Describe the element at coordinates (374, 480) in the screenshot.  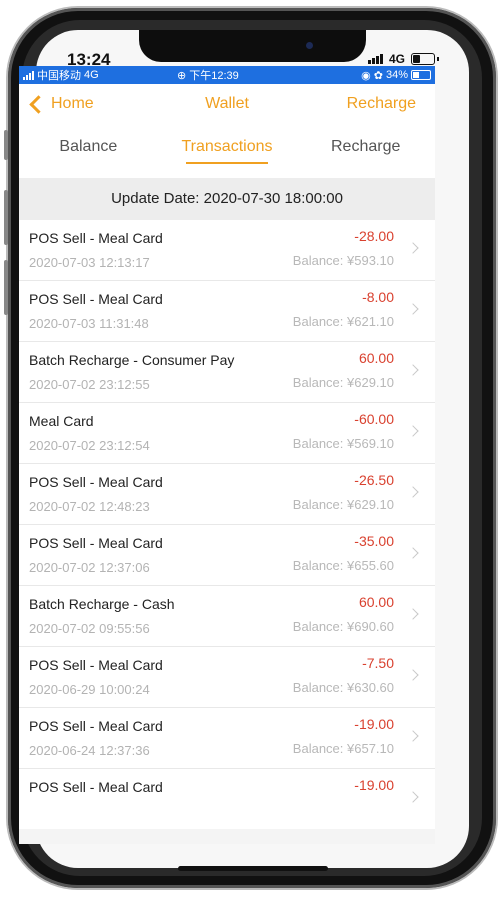
I see `transaction-amount: -26.50` at that location.